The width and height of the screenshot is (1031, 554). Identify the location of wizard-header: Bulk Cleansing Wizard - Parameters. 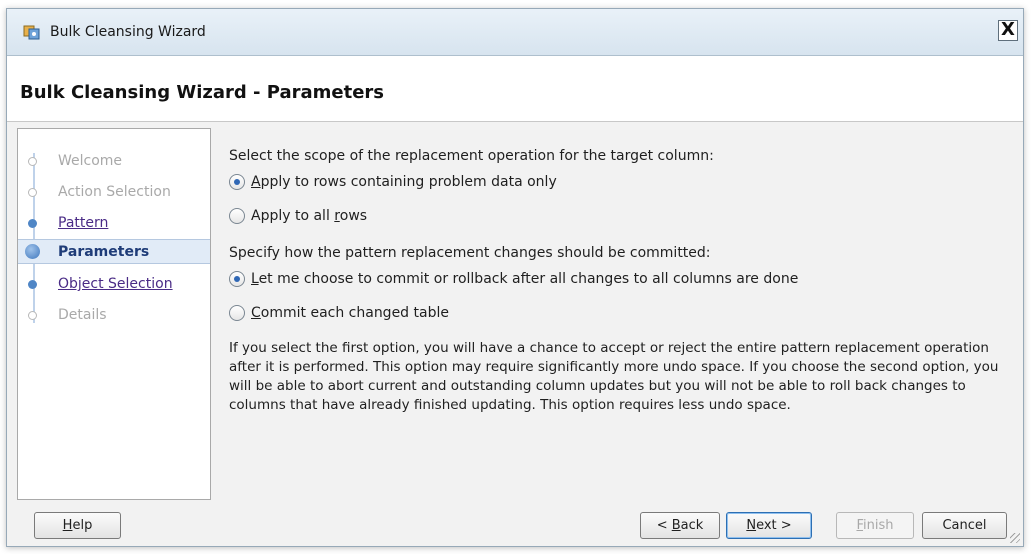
(515, 89).